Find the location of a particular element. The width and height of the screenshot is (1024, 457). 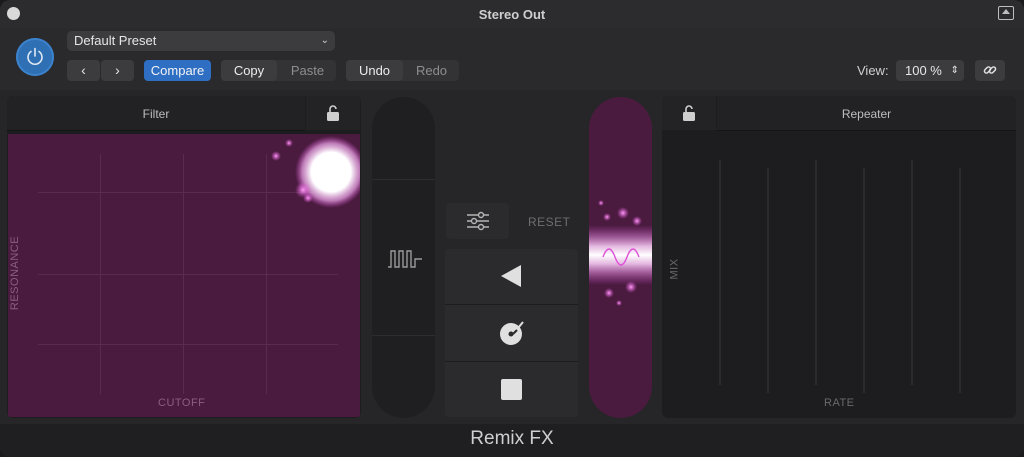

updown-chevron-icon: ⇕ is located at coordinates (954, 70).